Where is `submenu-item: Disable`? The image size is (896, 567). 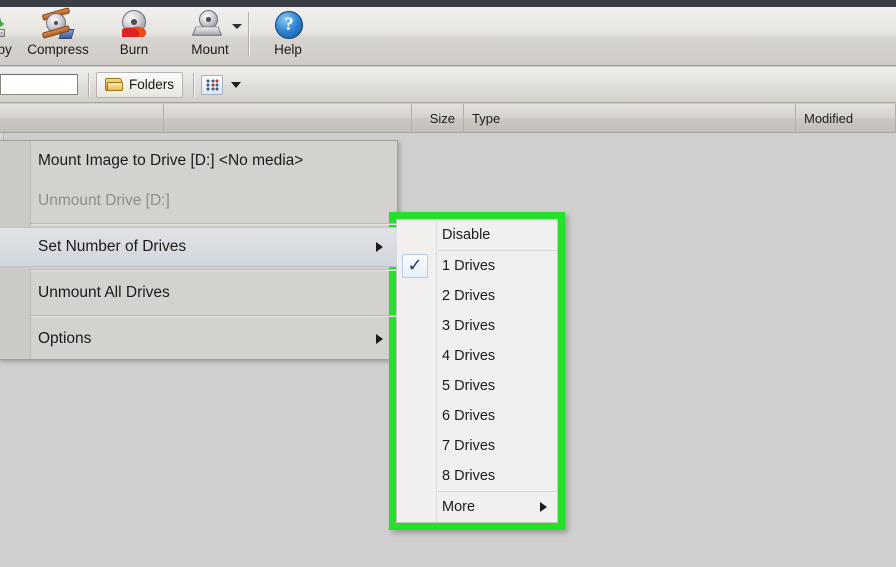 submenu-item: Disable is located at coordinates (477, 235).